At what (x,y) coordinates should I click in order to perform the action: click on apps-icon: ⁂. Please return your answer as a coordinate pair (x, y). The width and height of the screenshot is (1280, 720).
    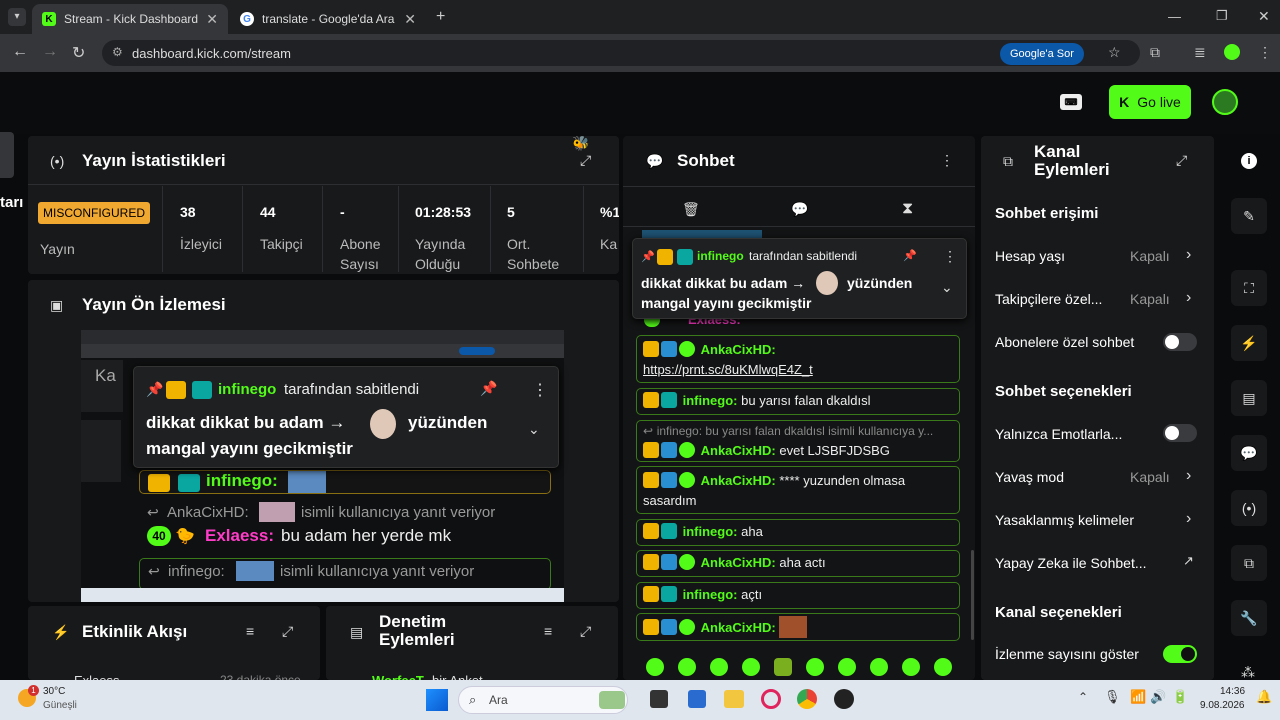
    Looking at the image, I should click on (1248, 672).